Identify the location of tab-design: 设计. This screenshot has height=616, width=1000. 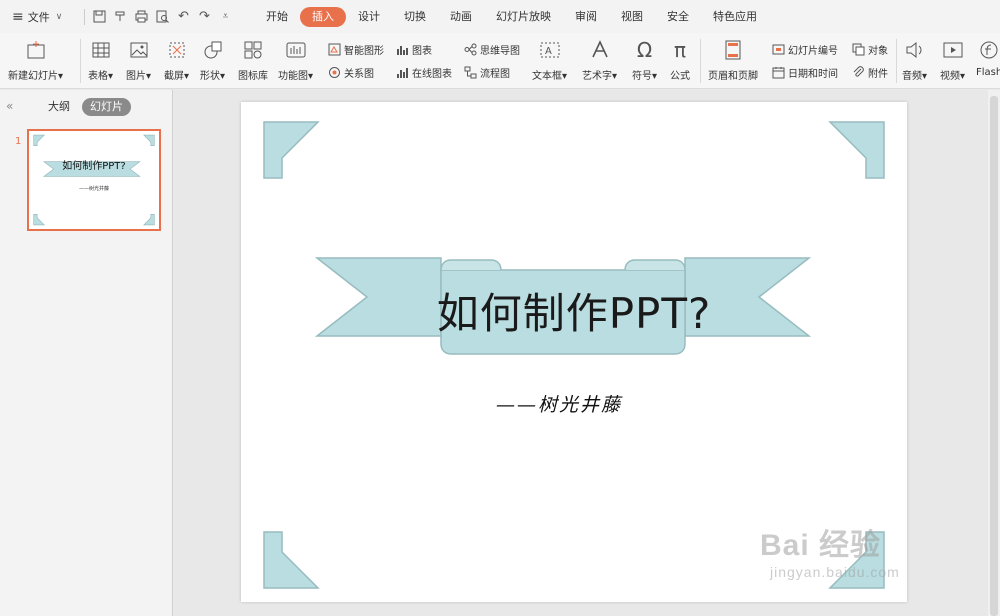
(369, 17).